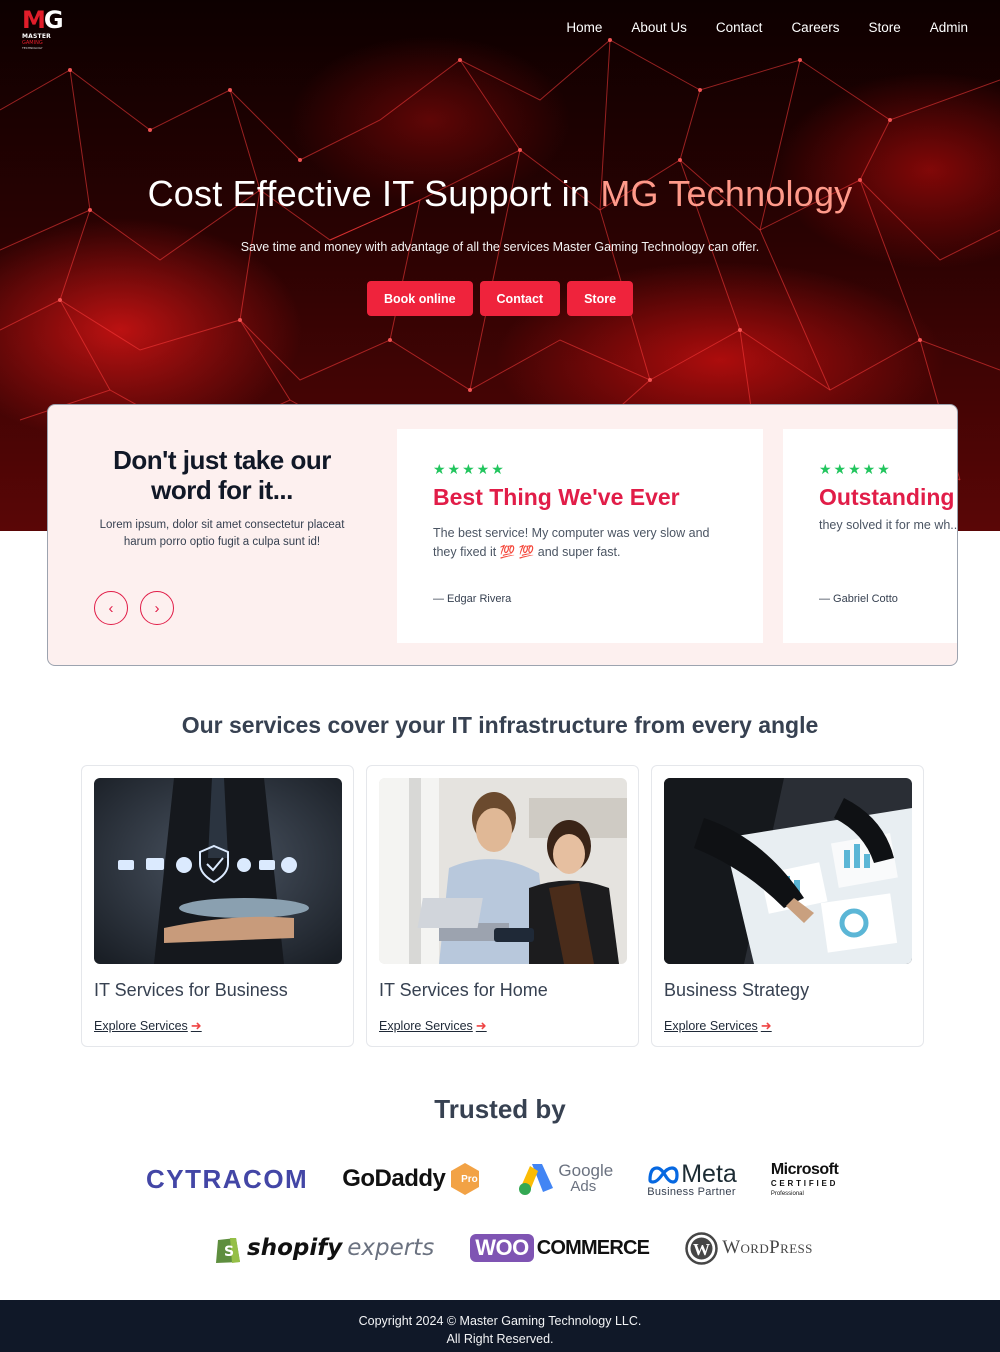 This screenshot has width=1000, height=1352. I want to click on google-ads-icon, so click(536, 1179).